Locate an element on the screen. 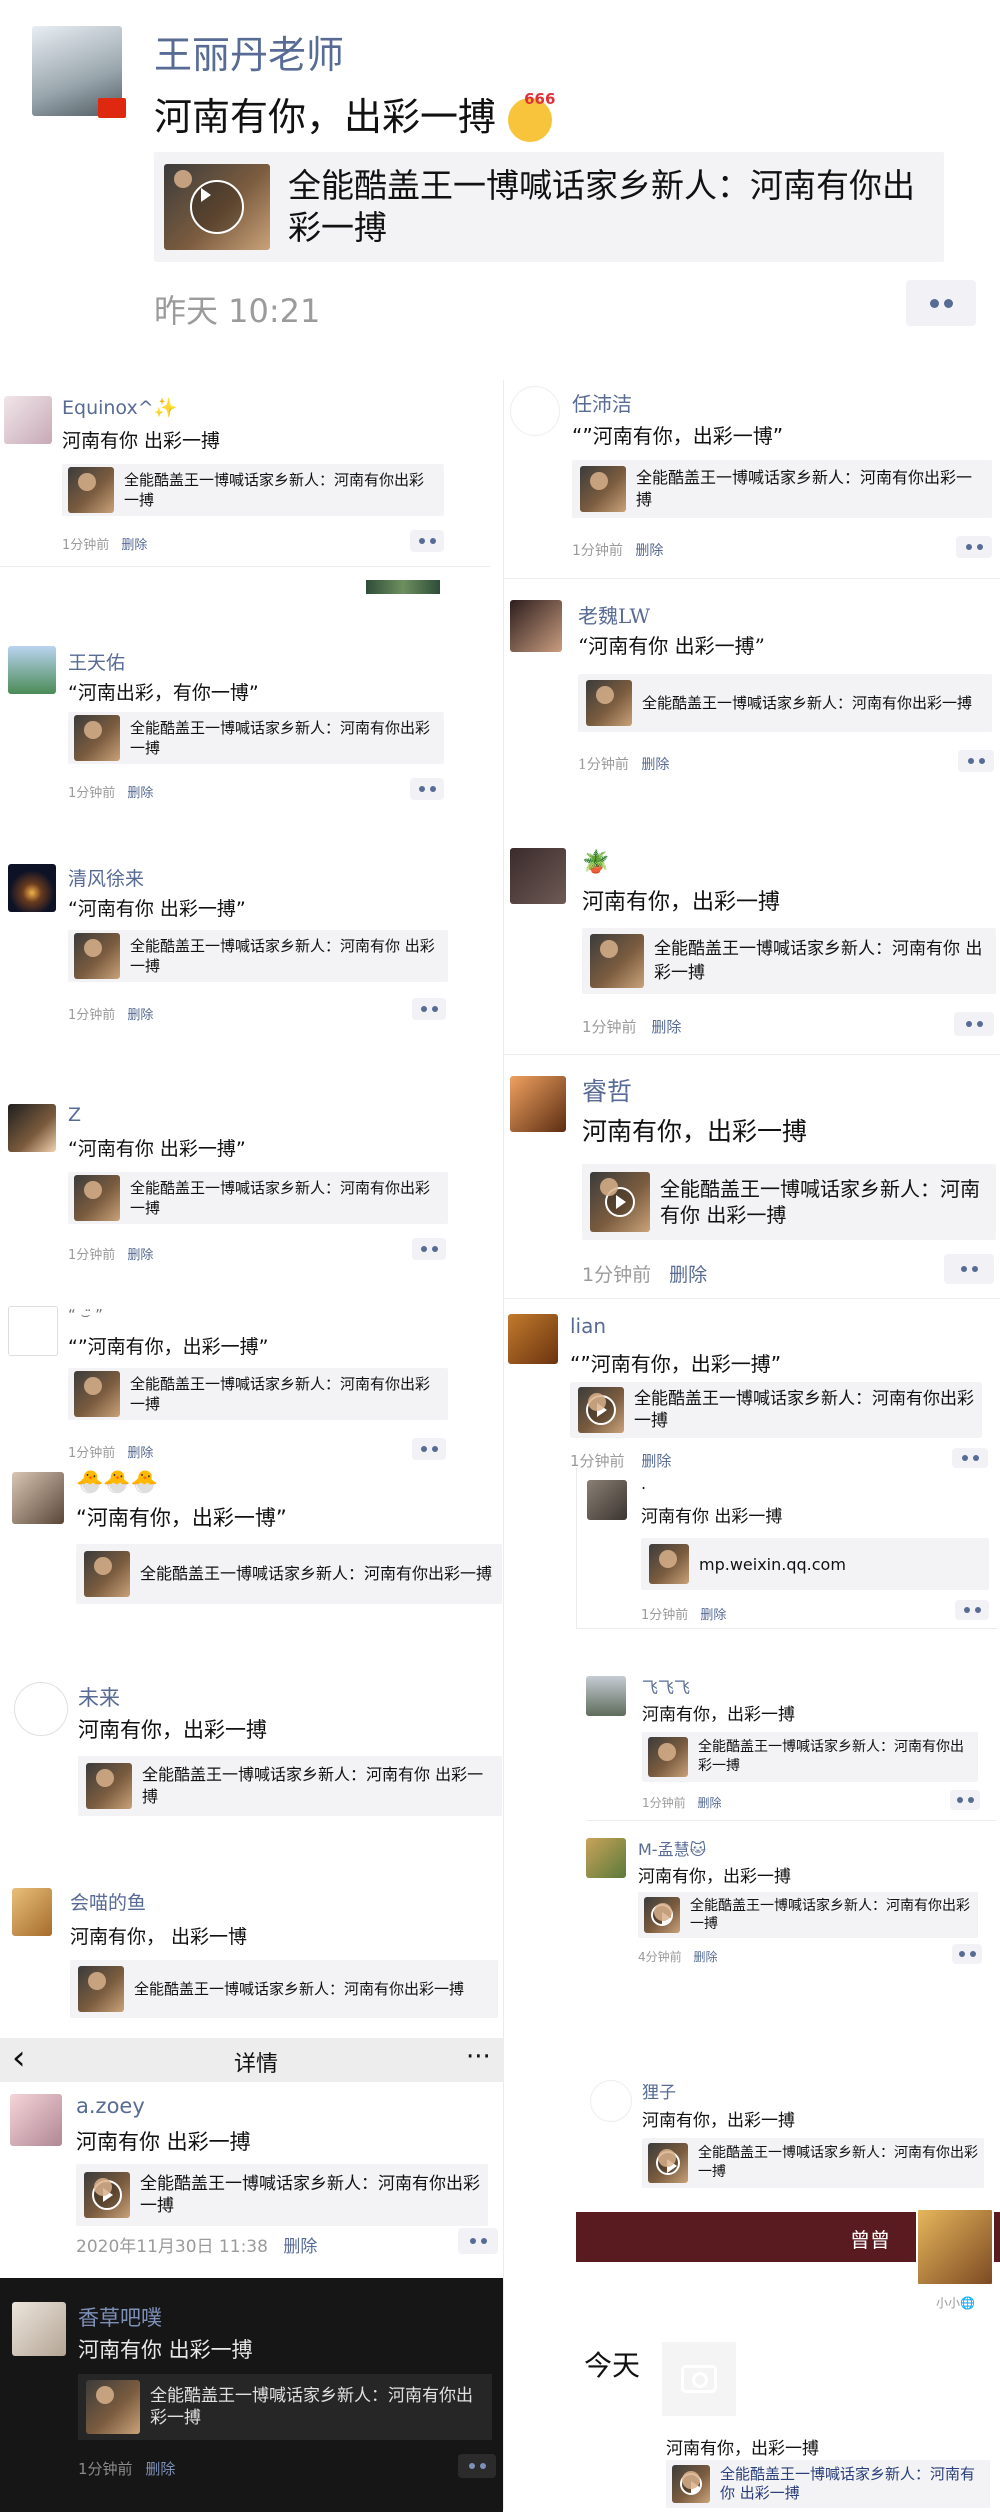 This screenshot has height=2512, width=1000. banner-avatar is located at coordinates (955, 2247).